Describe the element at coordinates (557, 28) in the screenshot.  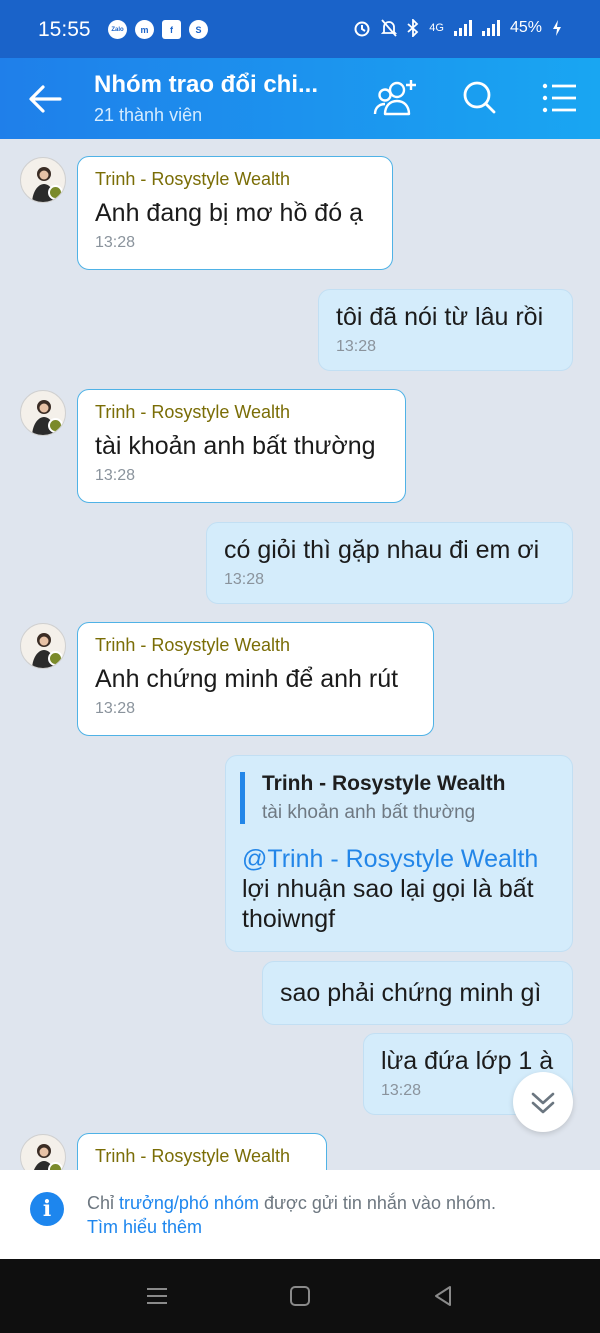
I see `charging-icon` at that location.